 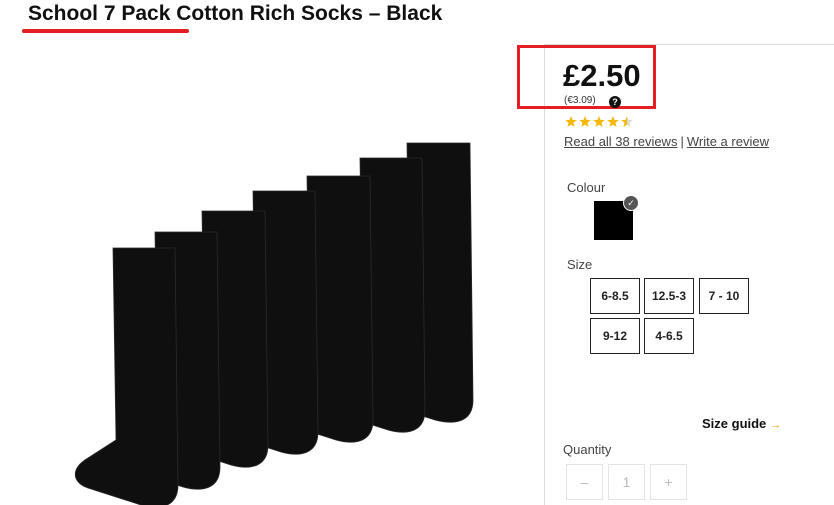 I want to click on product-title: School 7 Pack Cotton Rich Socks – Black, so click(x=235, y=13).